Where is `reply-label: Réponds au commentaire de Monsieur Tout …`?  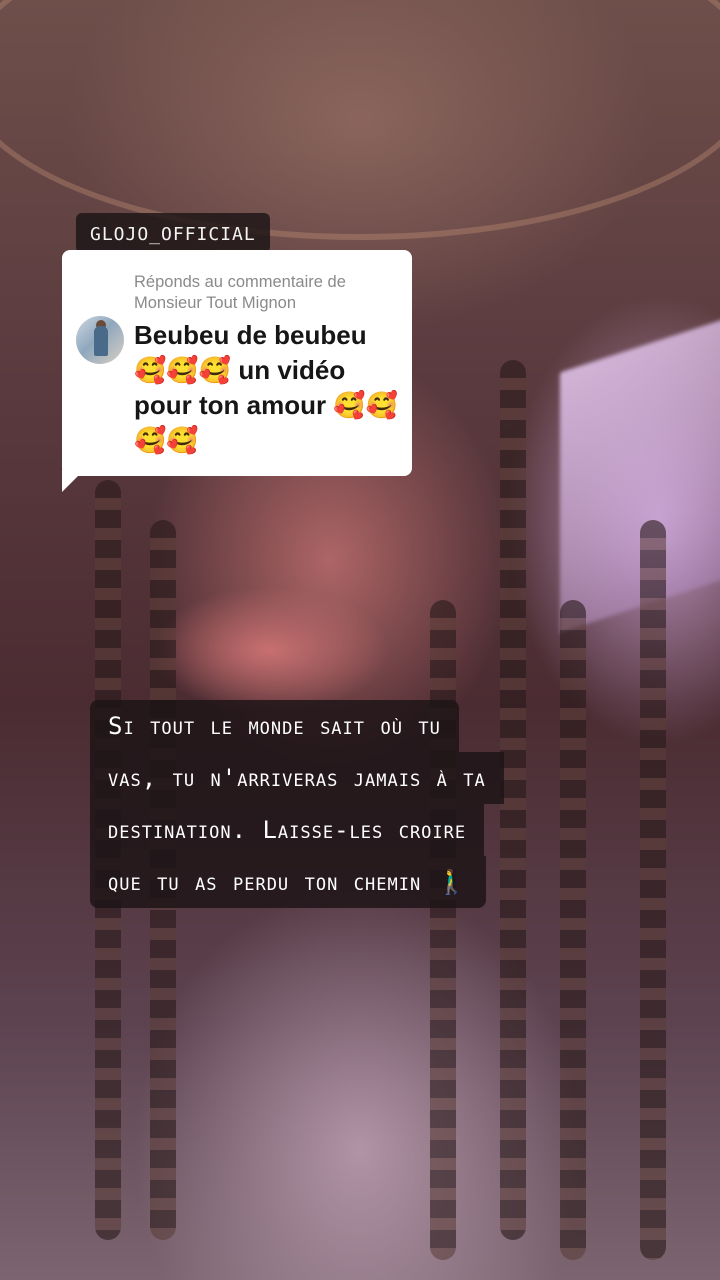
reply-label: Réponds au commentaire de Monsieur Tout … is located at coordinates (240, 292).